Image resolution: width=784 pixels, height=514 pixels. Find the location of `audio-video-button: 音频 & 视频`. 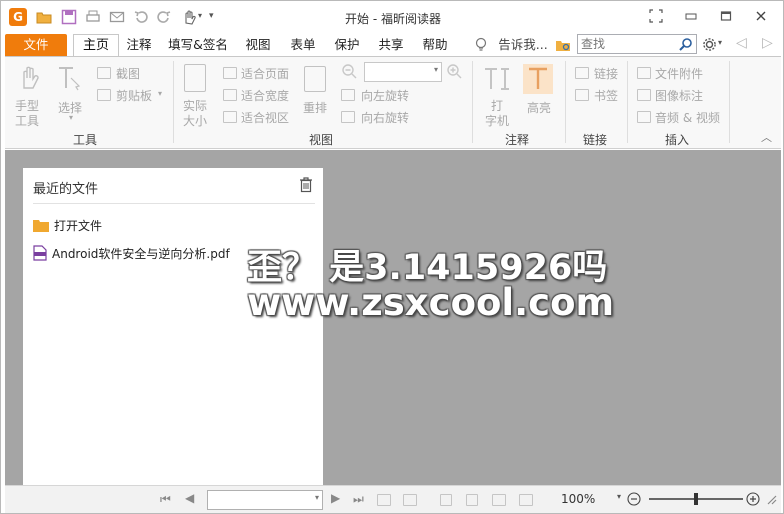

audio-video-button: 音频 & 视频 is located at coordinates (687, 117).